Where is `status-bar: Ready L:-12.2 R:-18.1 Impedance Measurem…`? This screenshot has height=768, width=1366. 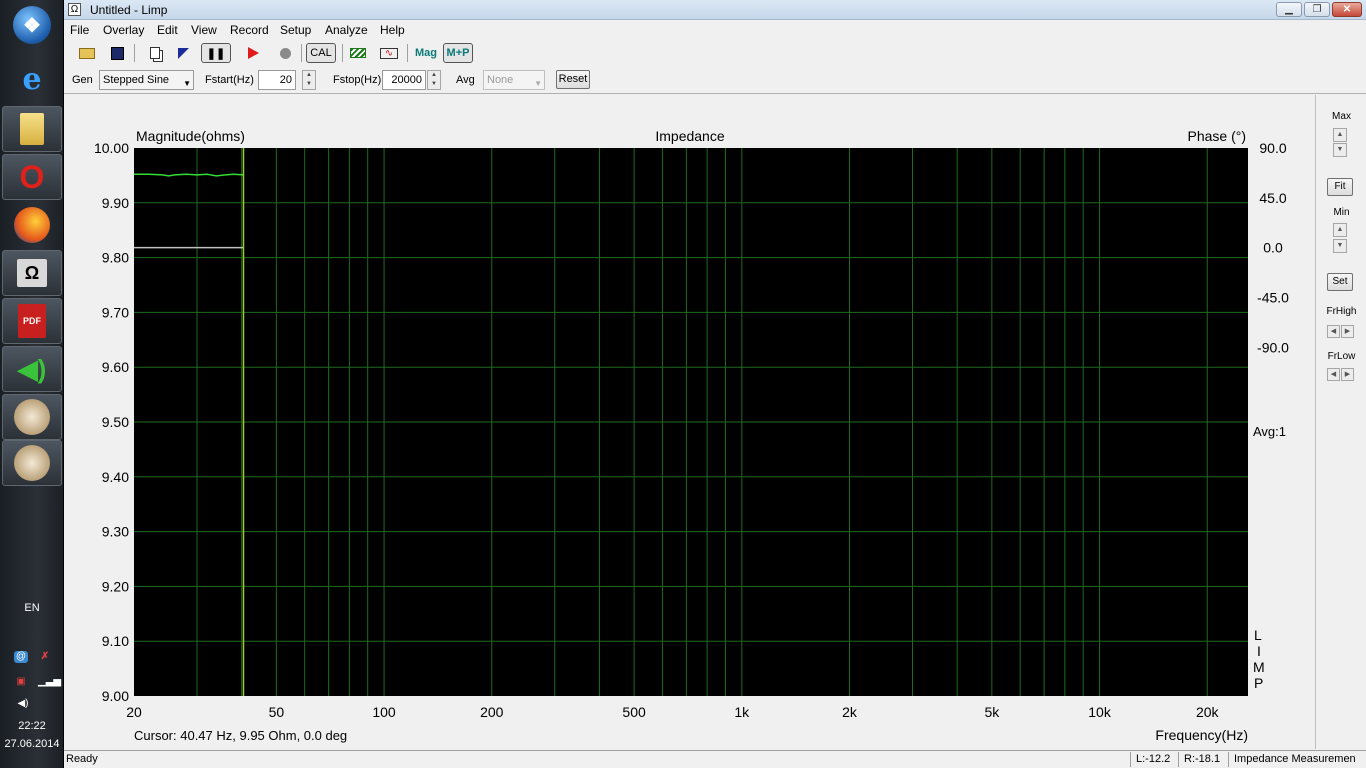 status-bar: Ready L:-12.2 R:-18.1 Impedance Measurem… is located at coordinates (715, 759).